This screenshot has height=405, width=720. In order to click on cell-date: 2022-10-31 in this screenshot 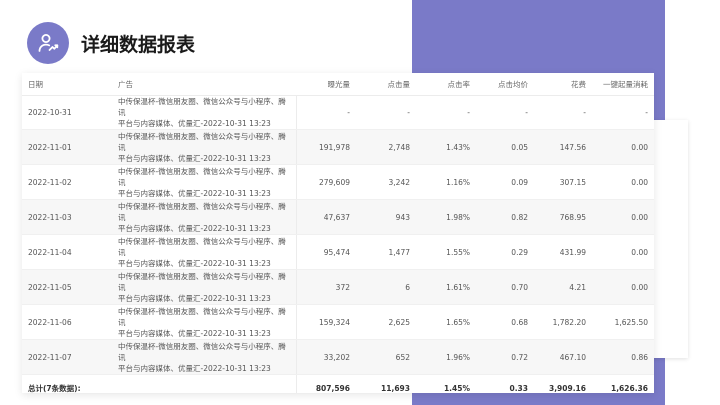, I will do `click(67, 112)`.